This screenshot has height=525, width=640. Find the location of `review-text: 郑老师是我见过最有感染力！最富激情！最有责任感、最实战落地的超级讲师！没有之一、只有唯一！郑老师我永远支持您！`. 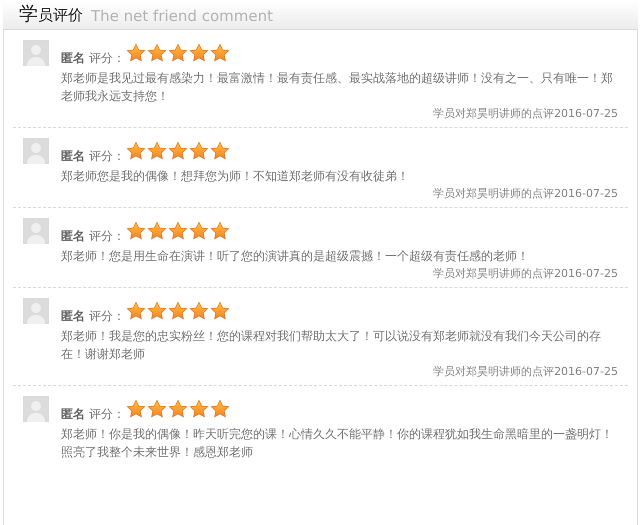

review-text: 郑老师是我见过最有感染力！最富激情！最有责任感、最实战落地的超级讲师！没有之一、只有唯一！郑老师我永远支持您！ is located at coordinates (337, 87).